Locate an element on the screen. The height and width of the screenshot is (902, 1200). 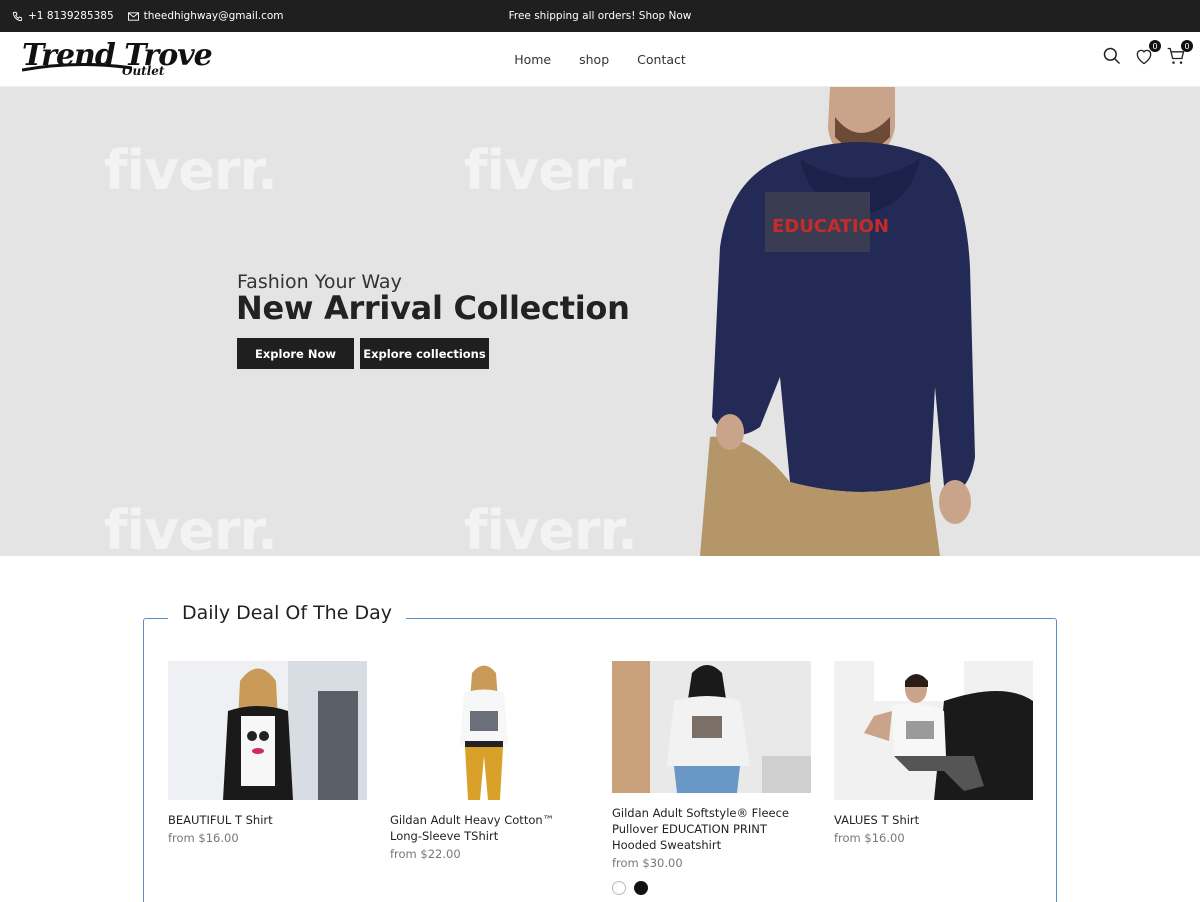
swatch-black is located at coordinates (641, 888).